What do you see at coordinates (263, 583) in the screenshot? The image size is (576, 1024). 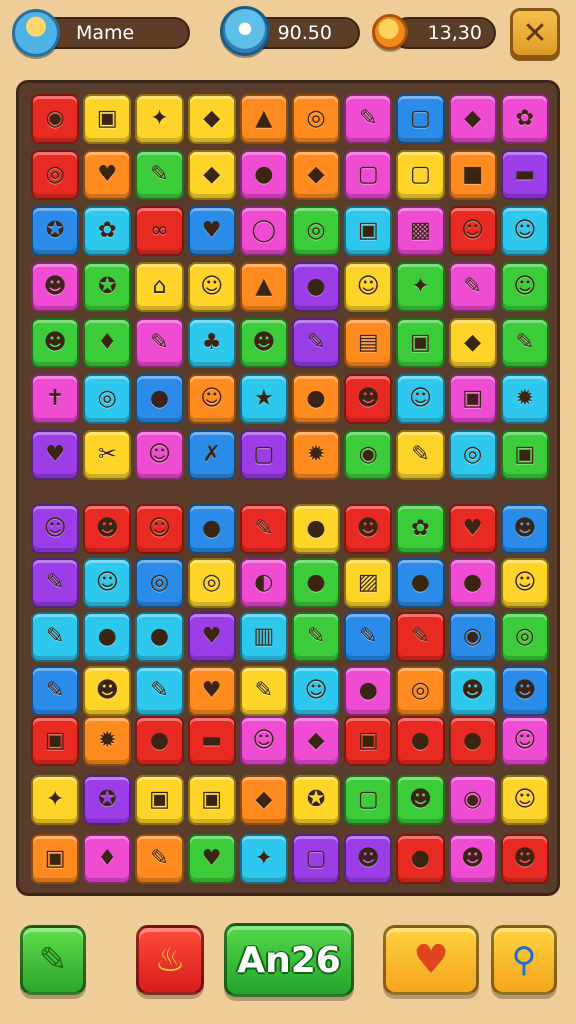 I see `tile: ◐` at bounding box center [263, 583].